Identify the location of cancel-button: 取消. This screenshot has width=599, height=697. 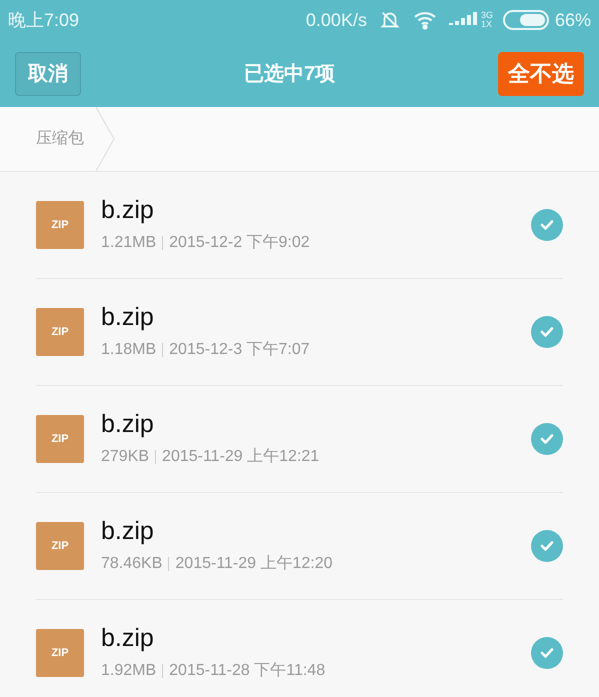
(48, 74).